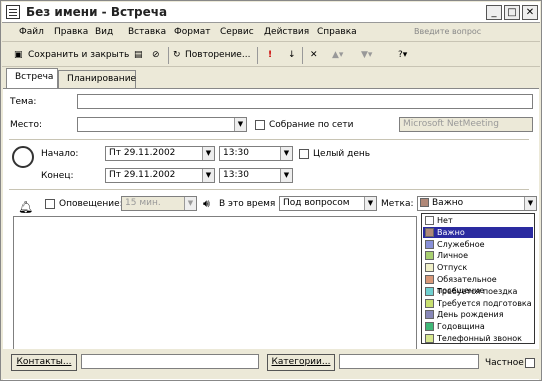  Describe the element at coordinates (328, 203) in the screenshot. I see `show-as-select: Под вопросом ▼` at that location.